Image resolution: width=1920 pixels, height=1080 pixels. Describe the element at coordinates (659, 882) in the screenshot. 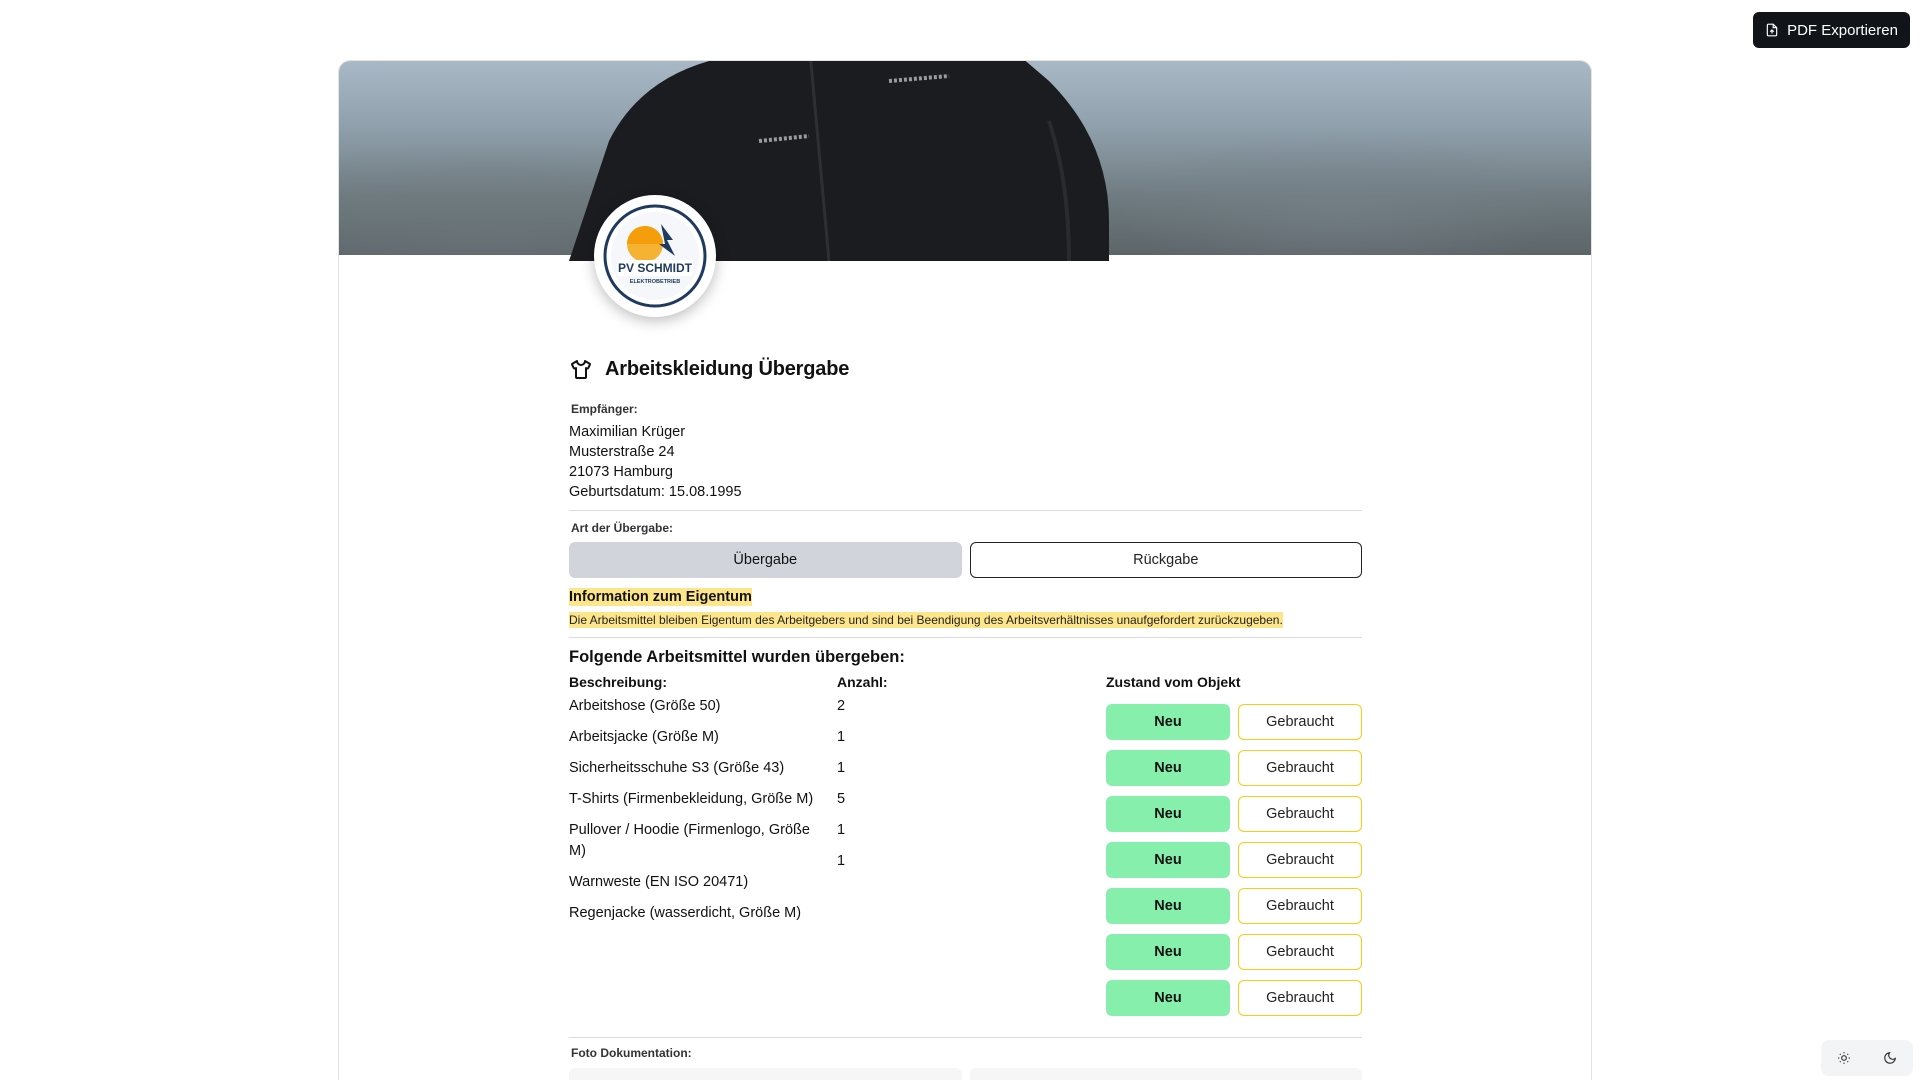

I see `item-description: Warnweste (EN ISO 20471)` at that location.